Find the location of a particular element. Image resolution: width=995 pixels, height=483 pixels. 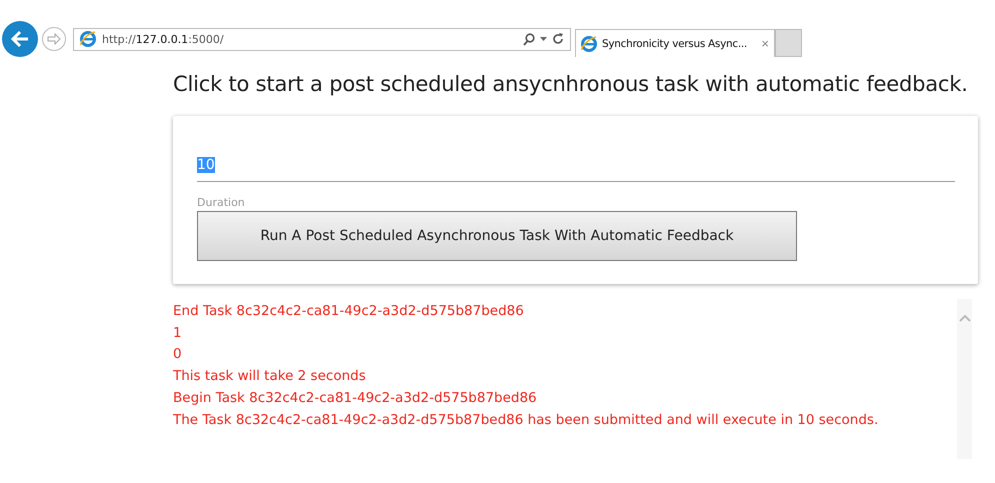

log-line: This task will take 2 seconds is located at coordinates (270, 376).